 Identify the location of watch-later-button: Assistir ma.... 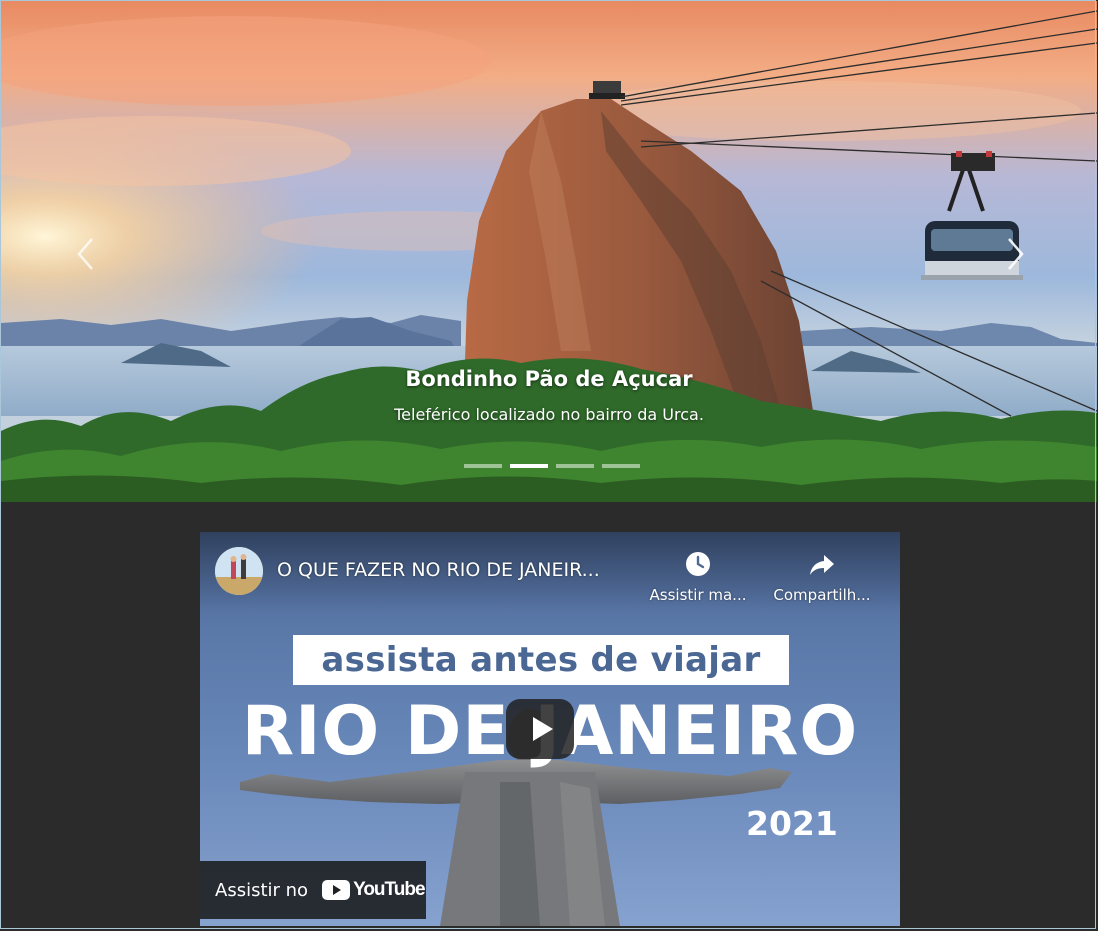
(698, 577).